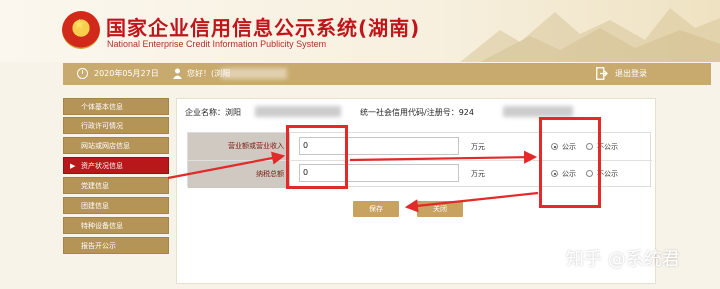  What do you see at coordinates (95, 206) in the screenshot?
I see `sidebar-item-label: 团建信息` at bounding box center [95, 206].